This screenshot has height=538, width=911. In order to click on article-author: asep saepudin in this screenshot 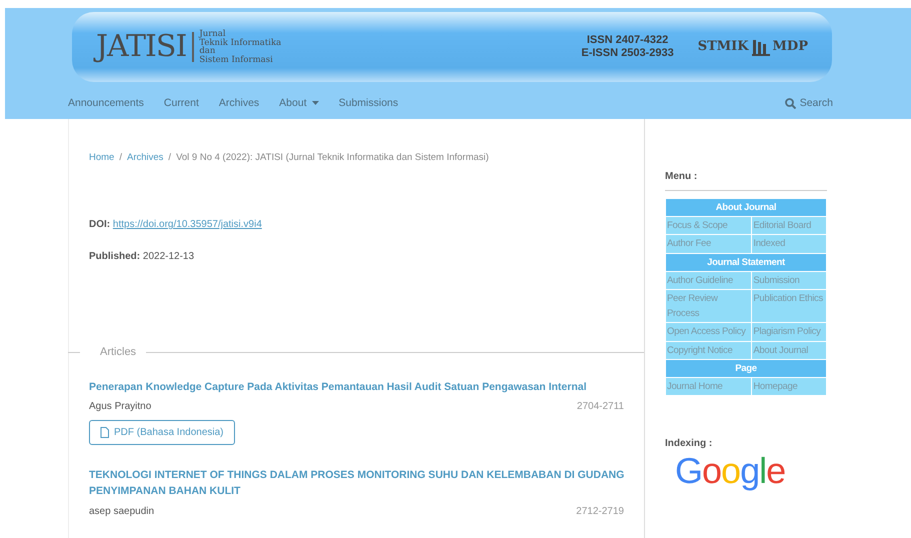, I will do `click(121, 511)`.